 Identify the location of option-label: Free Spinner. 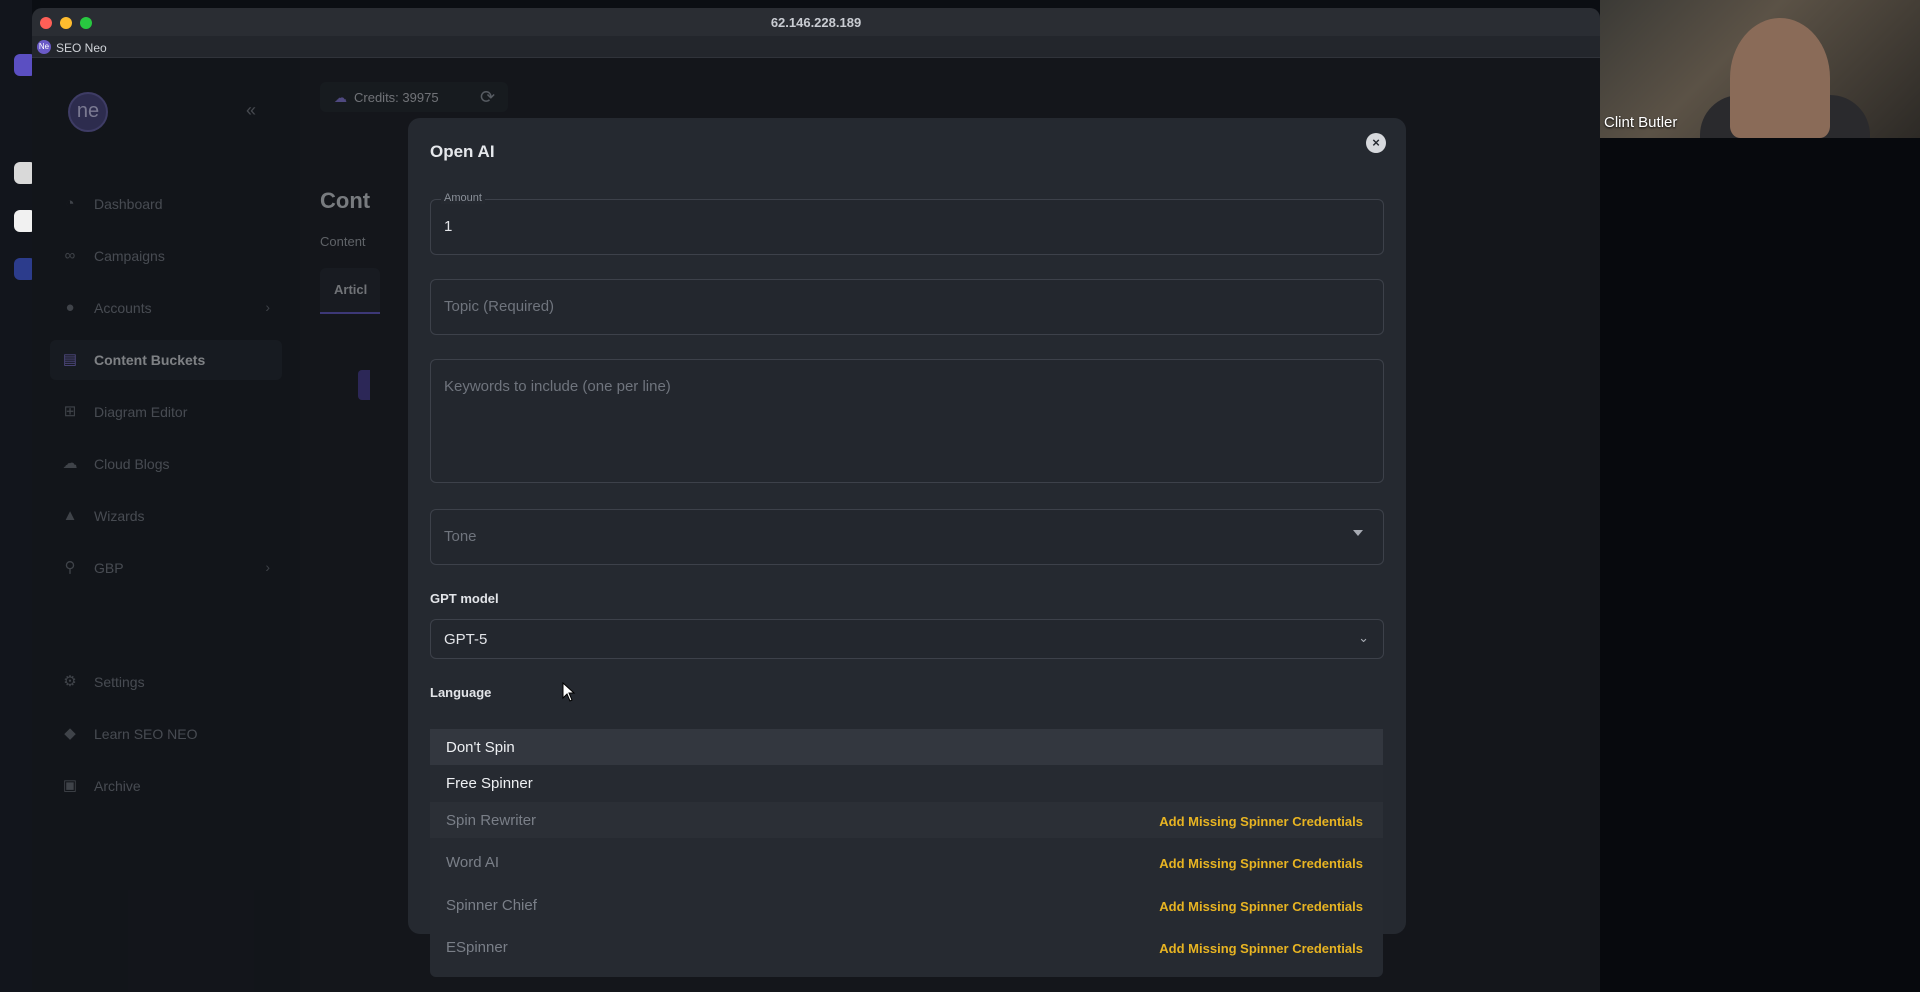
(489, 783).